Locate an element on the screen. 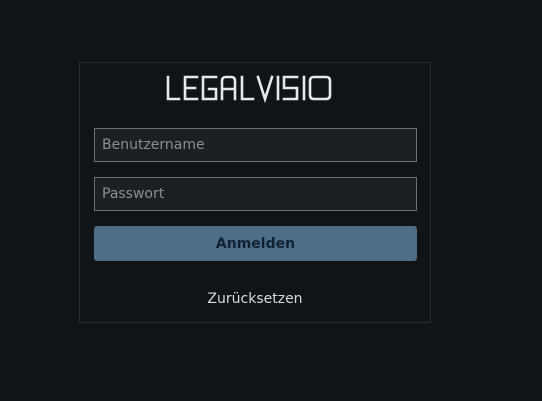 The image size is (542, 401). password-input is located at coordinates (255, 194).